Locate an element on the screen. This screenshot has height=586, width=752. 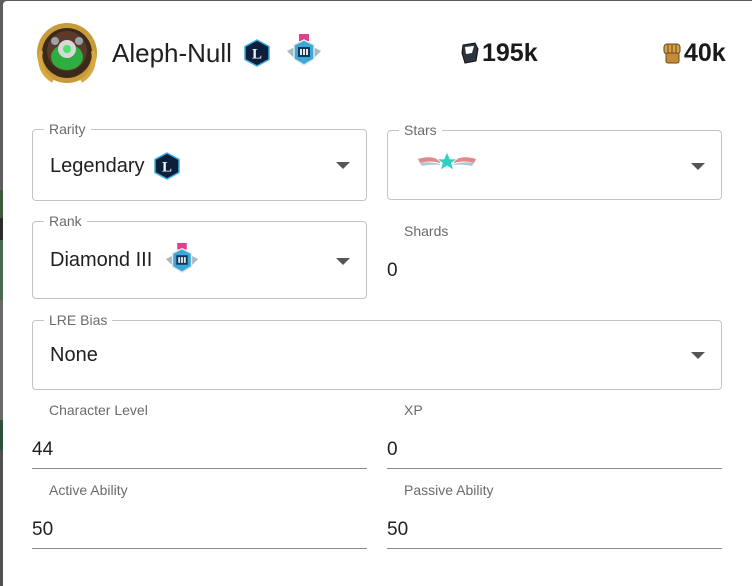
winged-star-icon is located at coordinates (447, 161).